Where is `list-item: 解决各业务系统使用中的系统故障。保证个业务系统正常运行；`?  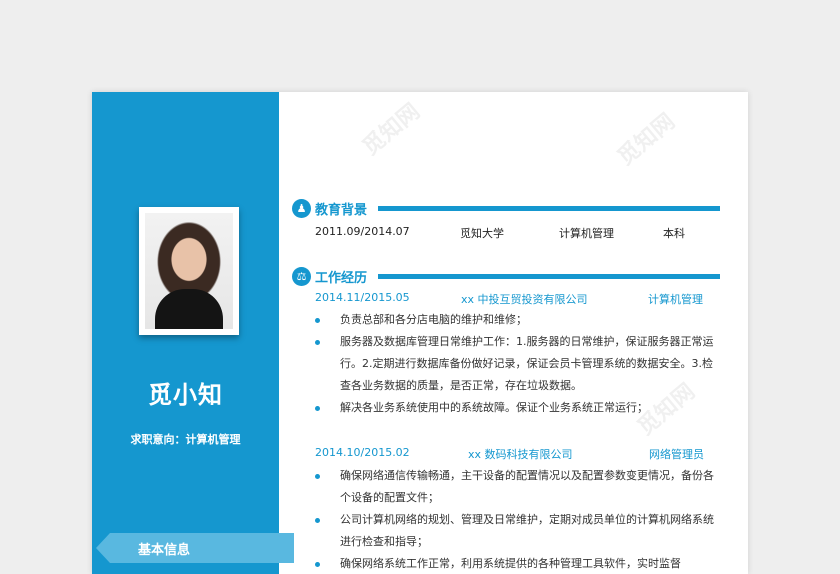
list-item: 解决各业务系统使用中的系统故障。保证个业务系统正常运行； is located at coordinates (517, 408).